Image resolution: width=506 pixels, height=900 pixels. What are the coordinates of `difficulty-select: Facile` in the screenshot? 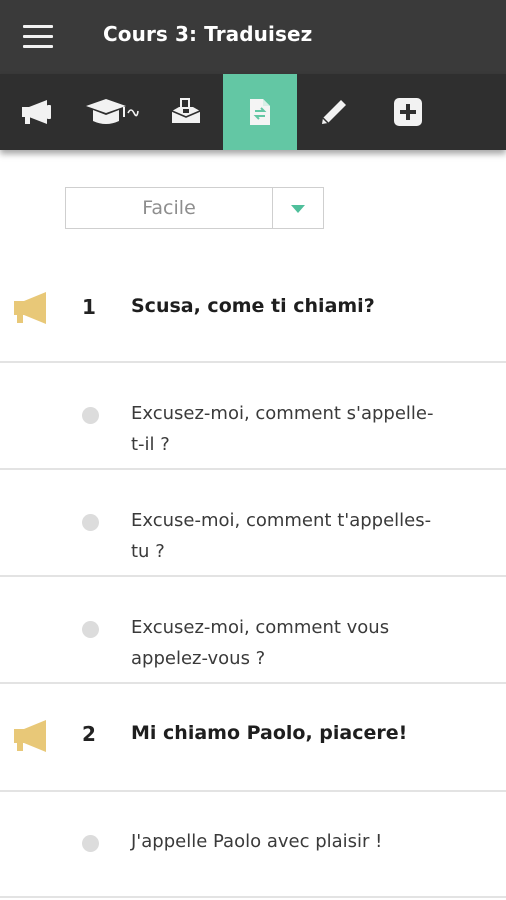 It's located at (194, 208).